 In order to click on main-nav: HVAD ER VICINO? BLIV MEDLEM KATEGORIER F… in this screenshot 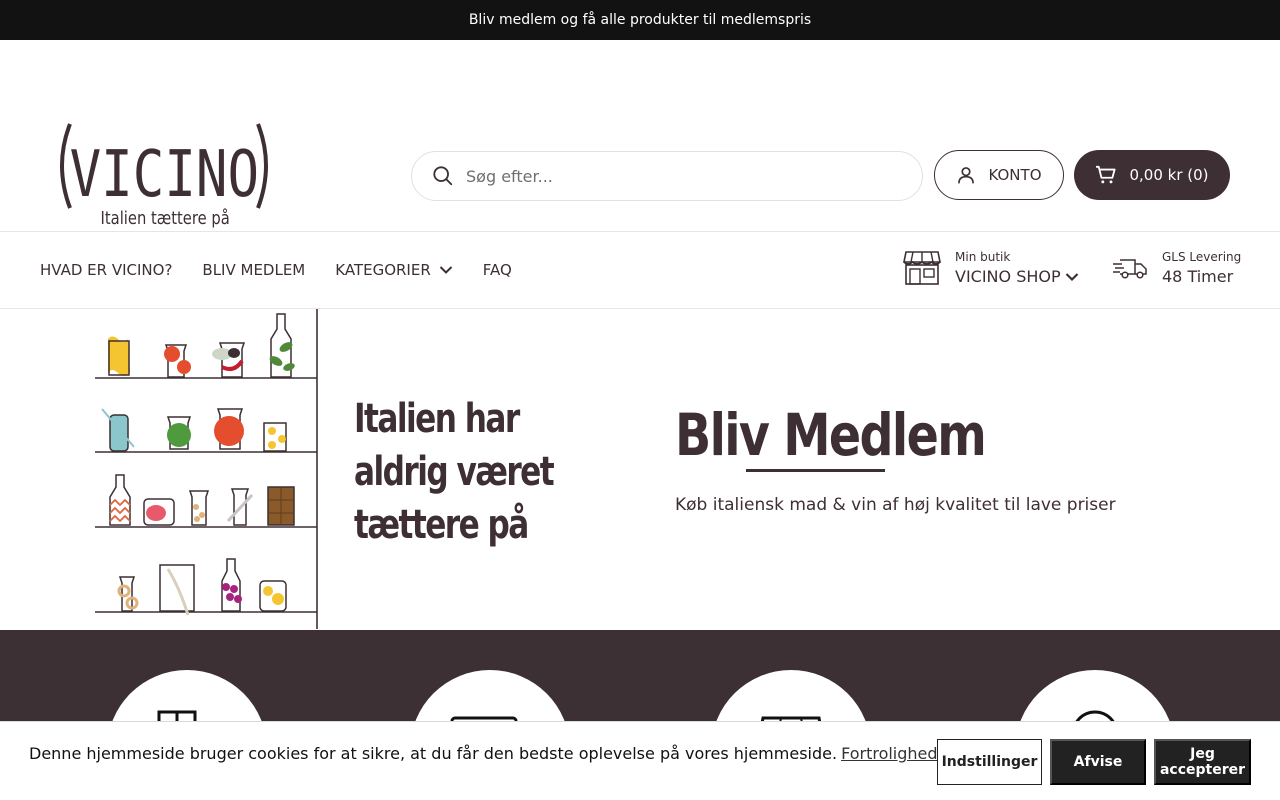, I will do `click(640, 270)`.